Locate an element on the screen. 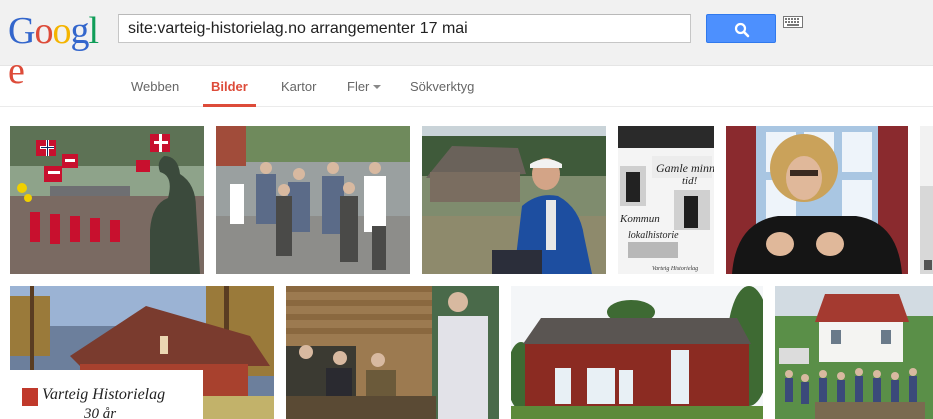  tab-label: Kartor is located at coordinates (299, 86).